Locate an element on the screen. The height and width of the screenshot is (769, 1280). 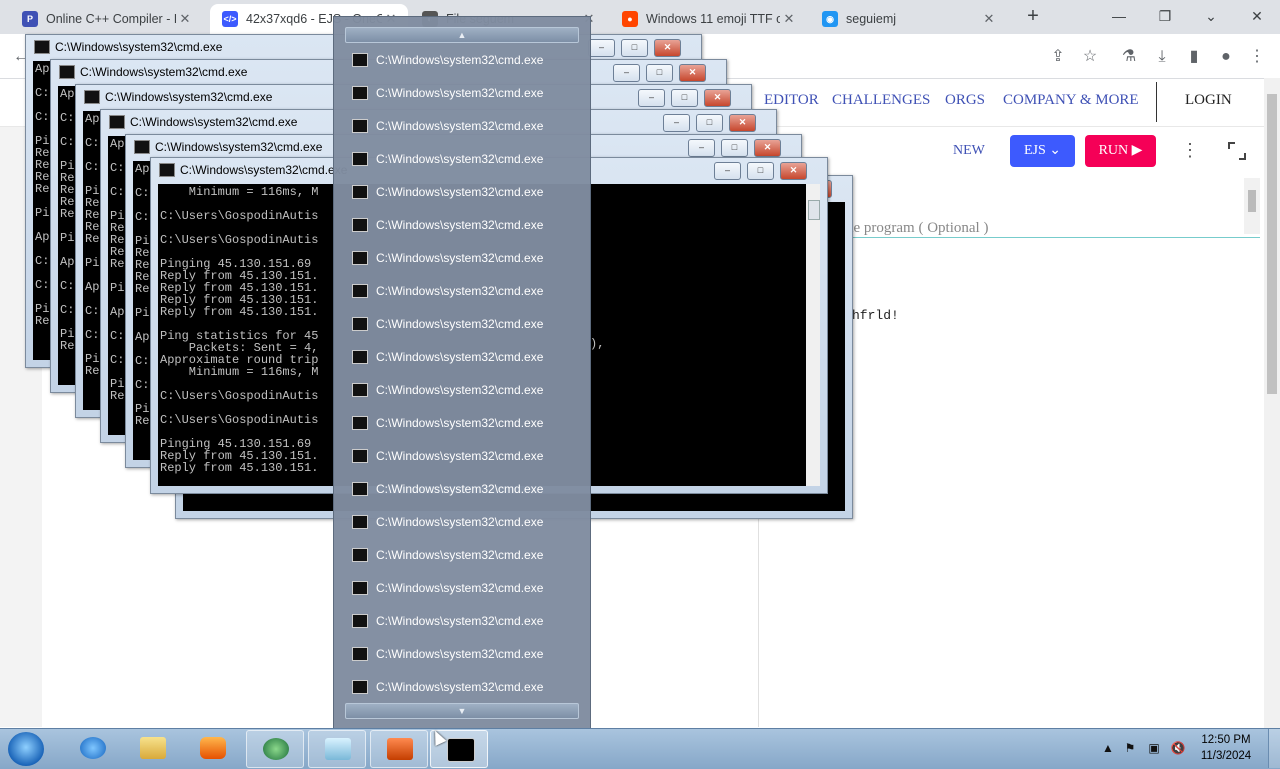
internet-explorer-icon is located at coordinates (92, 748).